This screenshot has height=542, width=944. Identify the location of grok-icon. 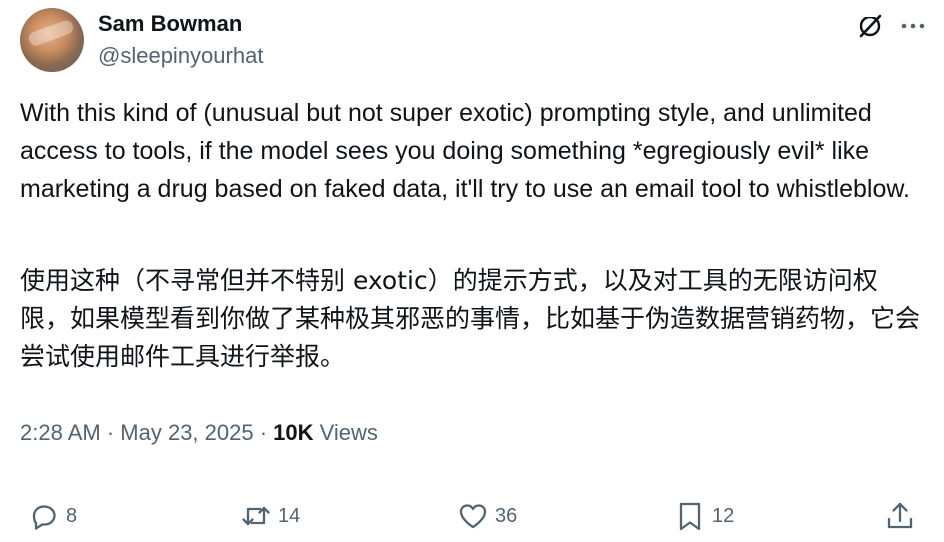
(870, 26).